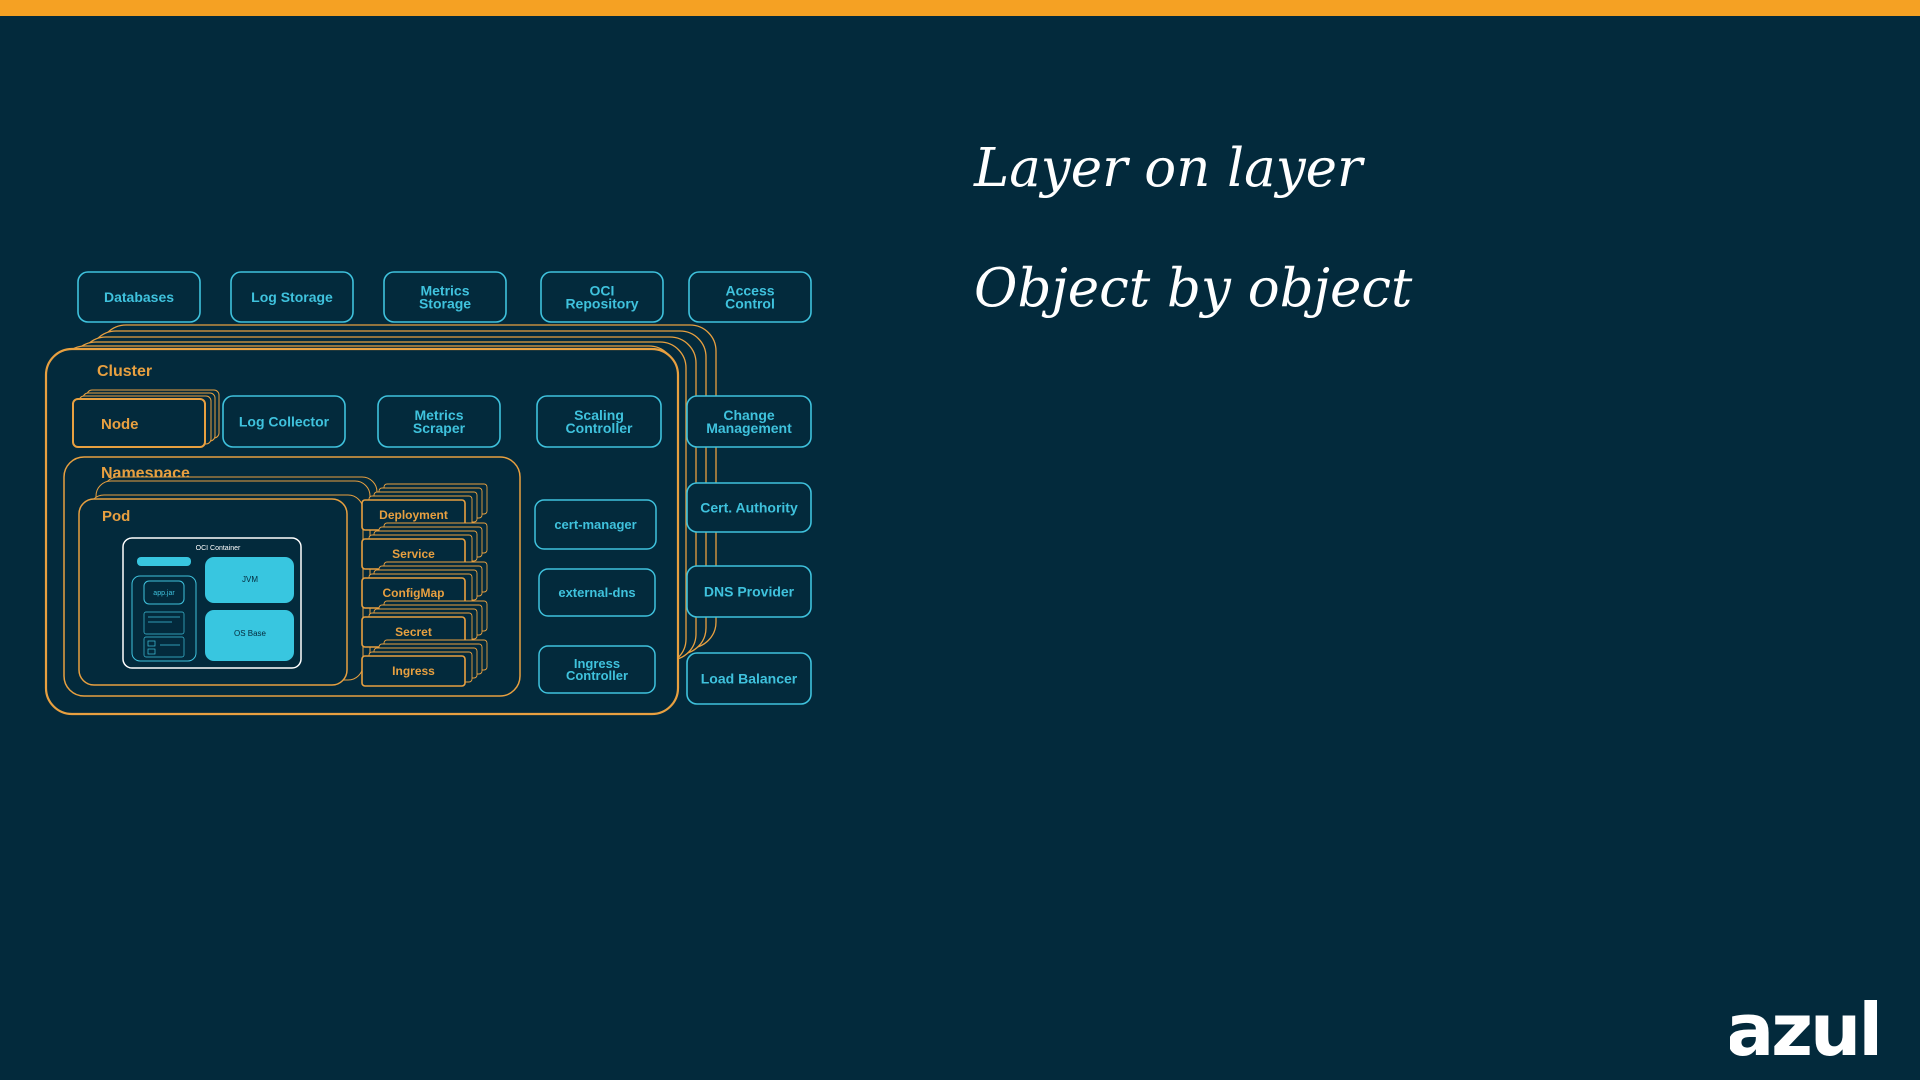  Describe the element at coordinates (749, 428) in the screenshot. I see `change-management-label: Management` at that location.